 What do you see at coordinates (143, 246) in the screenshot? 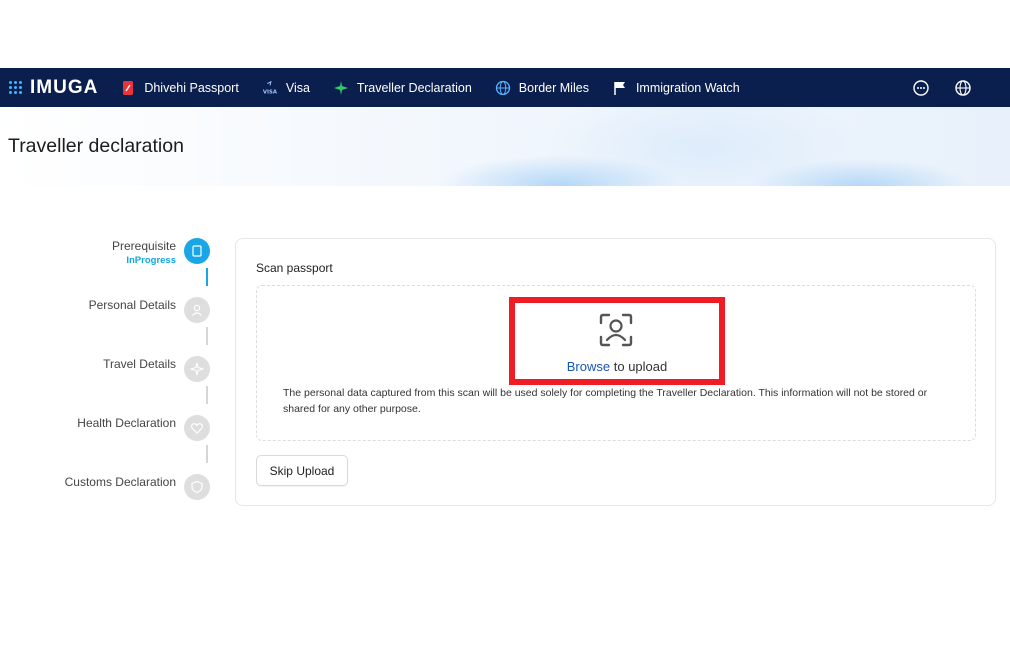
I see `step-label: Prerequisite` at bounding box center [143, 246].